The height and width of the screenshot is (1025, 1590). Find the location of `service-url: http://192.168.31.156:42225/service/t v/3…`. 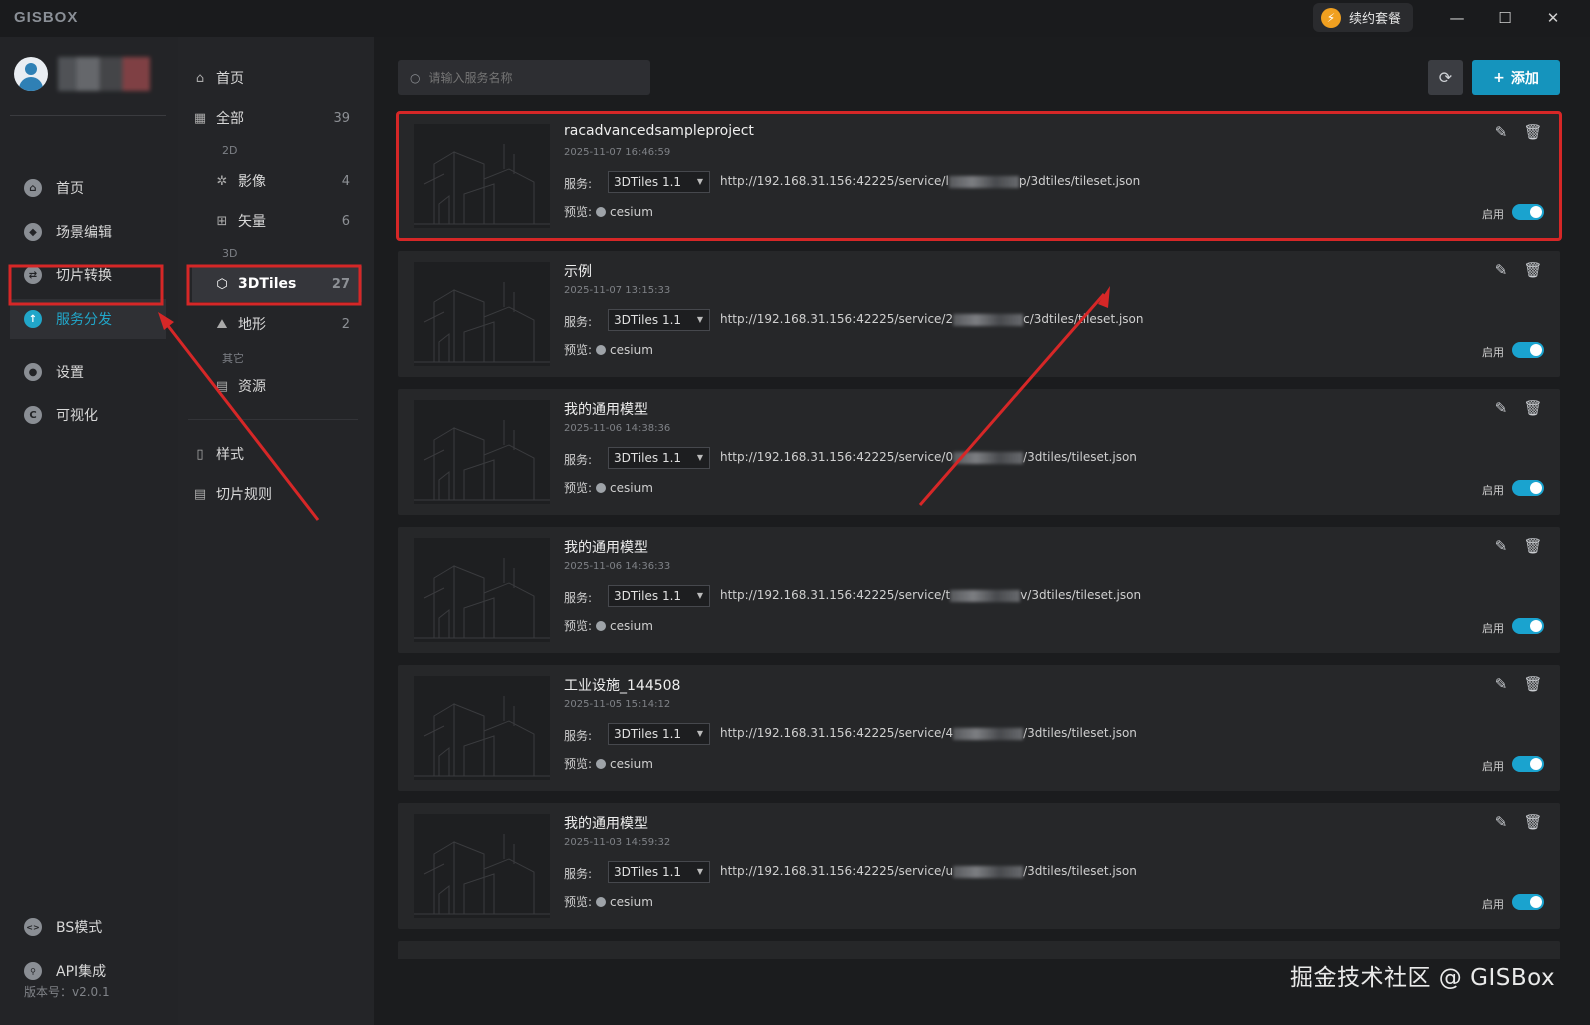

service-url: http://192.168.31.156:42225/service/t v/3… is located at coordinates (930, 595).